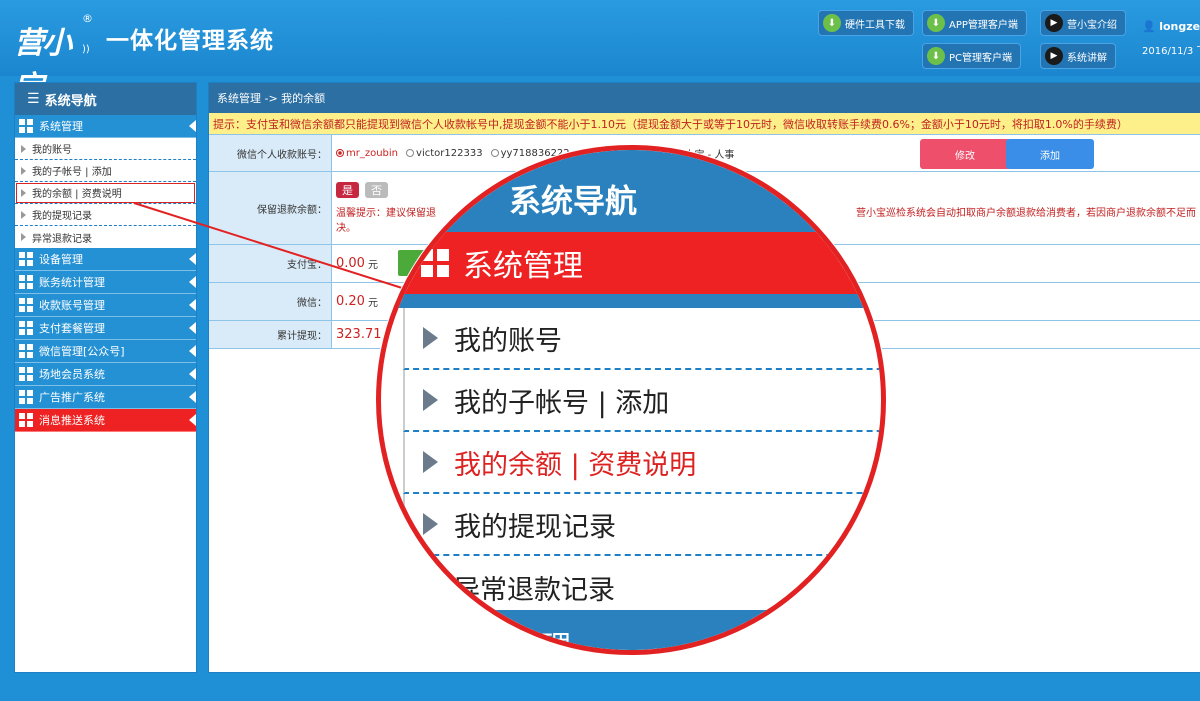 The width and height of the screenshot is (1200, 701). What do you see at coordinates (61, 259) in the screenshot?
I see `nav-group-label: 设备管理` at bounding box center [61, 259].